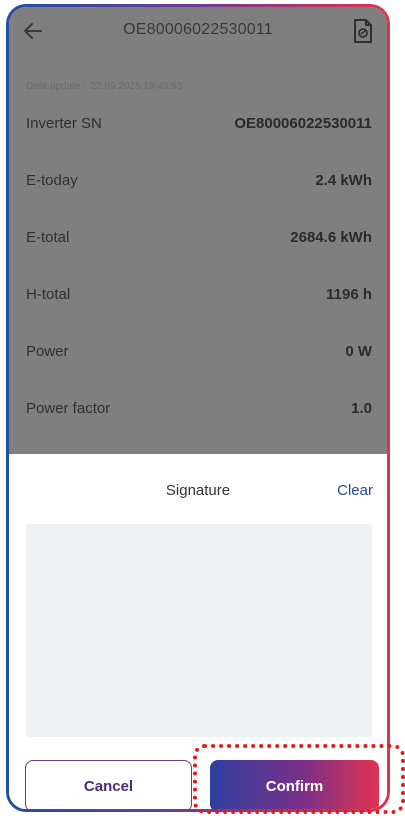 The height and width of the screenshot is (819, 405). Describe the element at coordinates (199, 123) in the screenshot. I see `row-inverter-sn: Inverter SN OE80006022530011` at that location.